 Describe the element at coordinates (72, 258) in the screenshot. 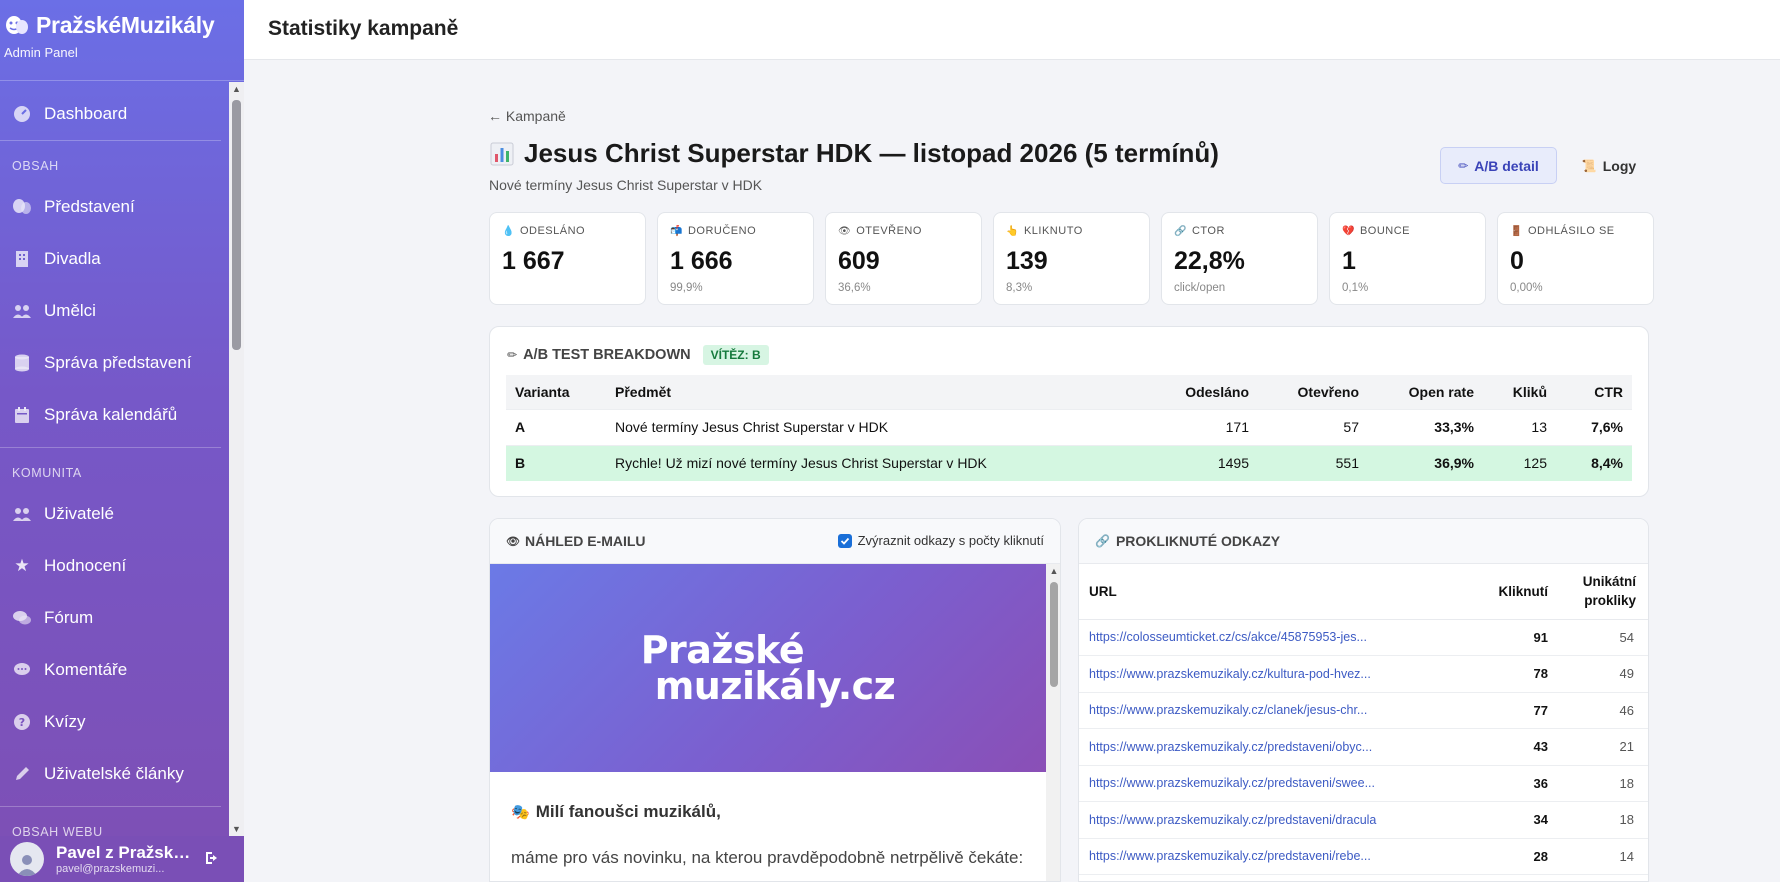

I see `sidebar-item-label: Divadla` at that location.